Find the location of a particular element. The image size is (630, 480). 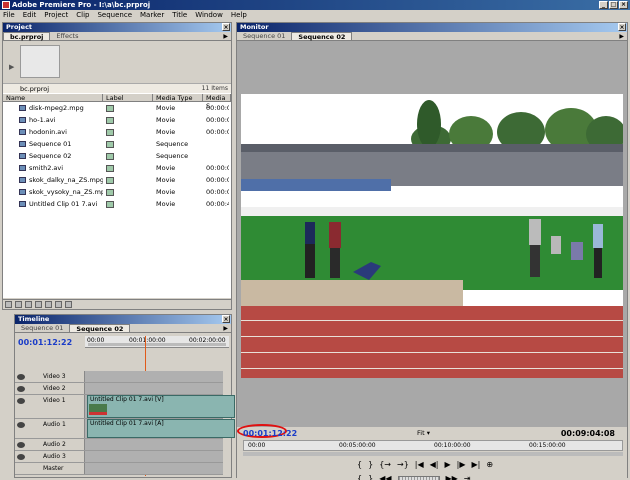

menu-title: Title is located at coordinates (179, 15).